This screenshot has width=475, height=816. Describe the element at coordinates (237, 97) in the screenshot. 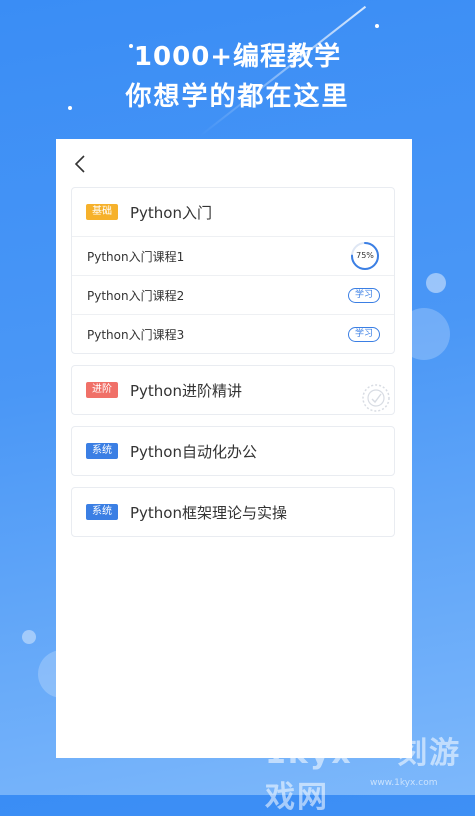

I see `headline-secondary: 你想学的都在这里` at that location.